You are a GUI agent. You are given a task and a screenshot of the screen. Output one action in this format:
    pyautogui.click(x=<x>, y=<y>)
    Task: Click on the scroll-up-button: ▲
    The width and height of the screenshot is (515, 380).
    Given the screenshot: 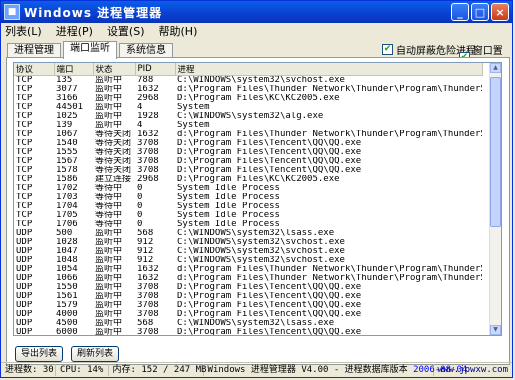 What is the action you would take?
    pyautogui.click(x=495, y=68)
    